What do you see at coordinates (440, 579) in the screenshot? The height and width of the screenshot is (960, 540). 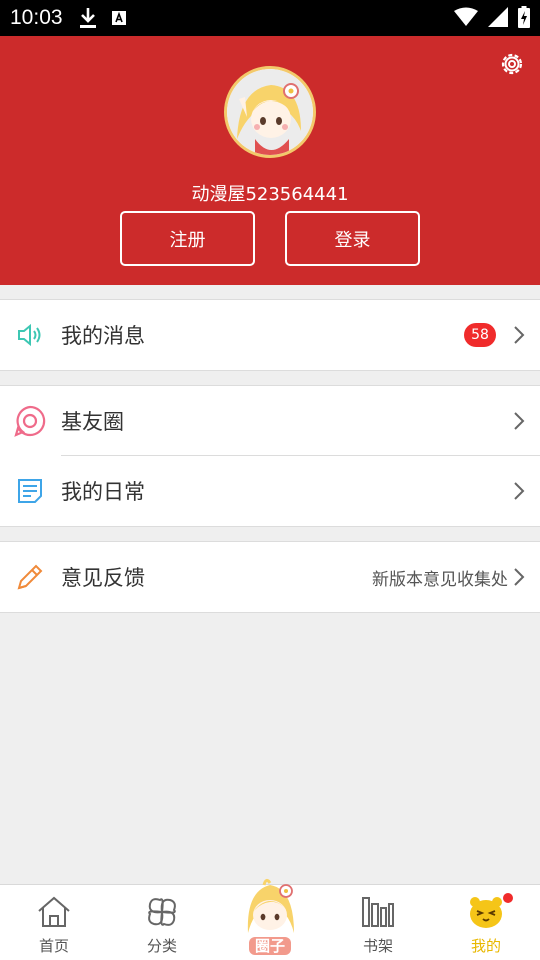 I see `feedback-hint: 新版本意见收集处` at bounding box center [440, 579].